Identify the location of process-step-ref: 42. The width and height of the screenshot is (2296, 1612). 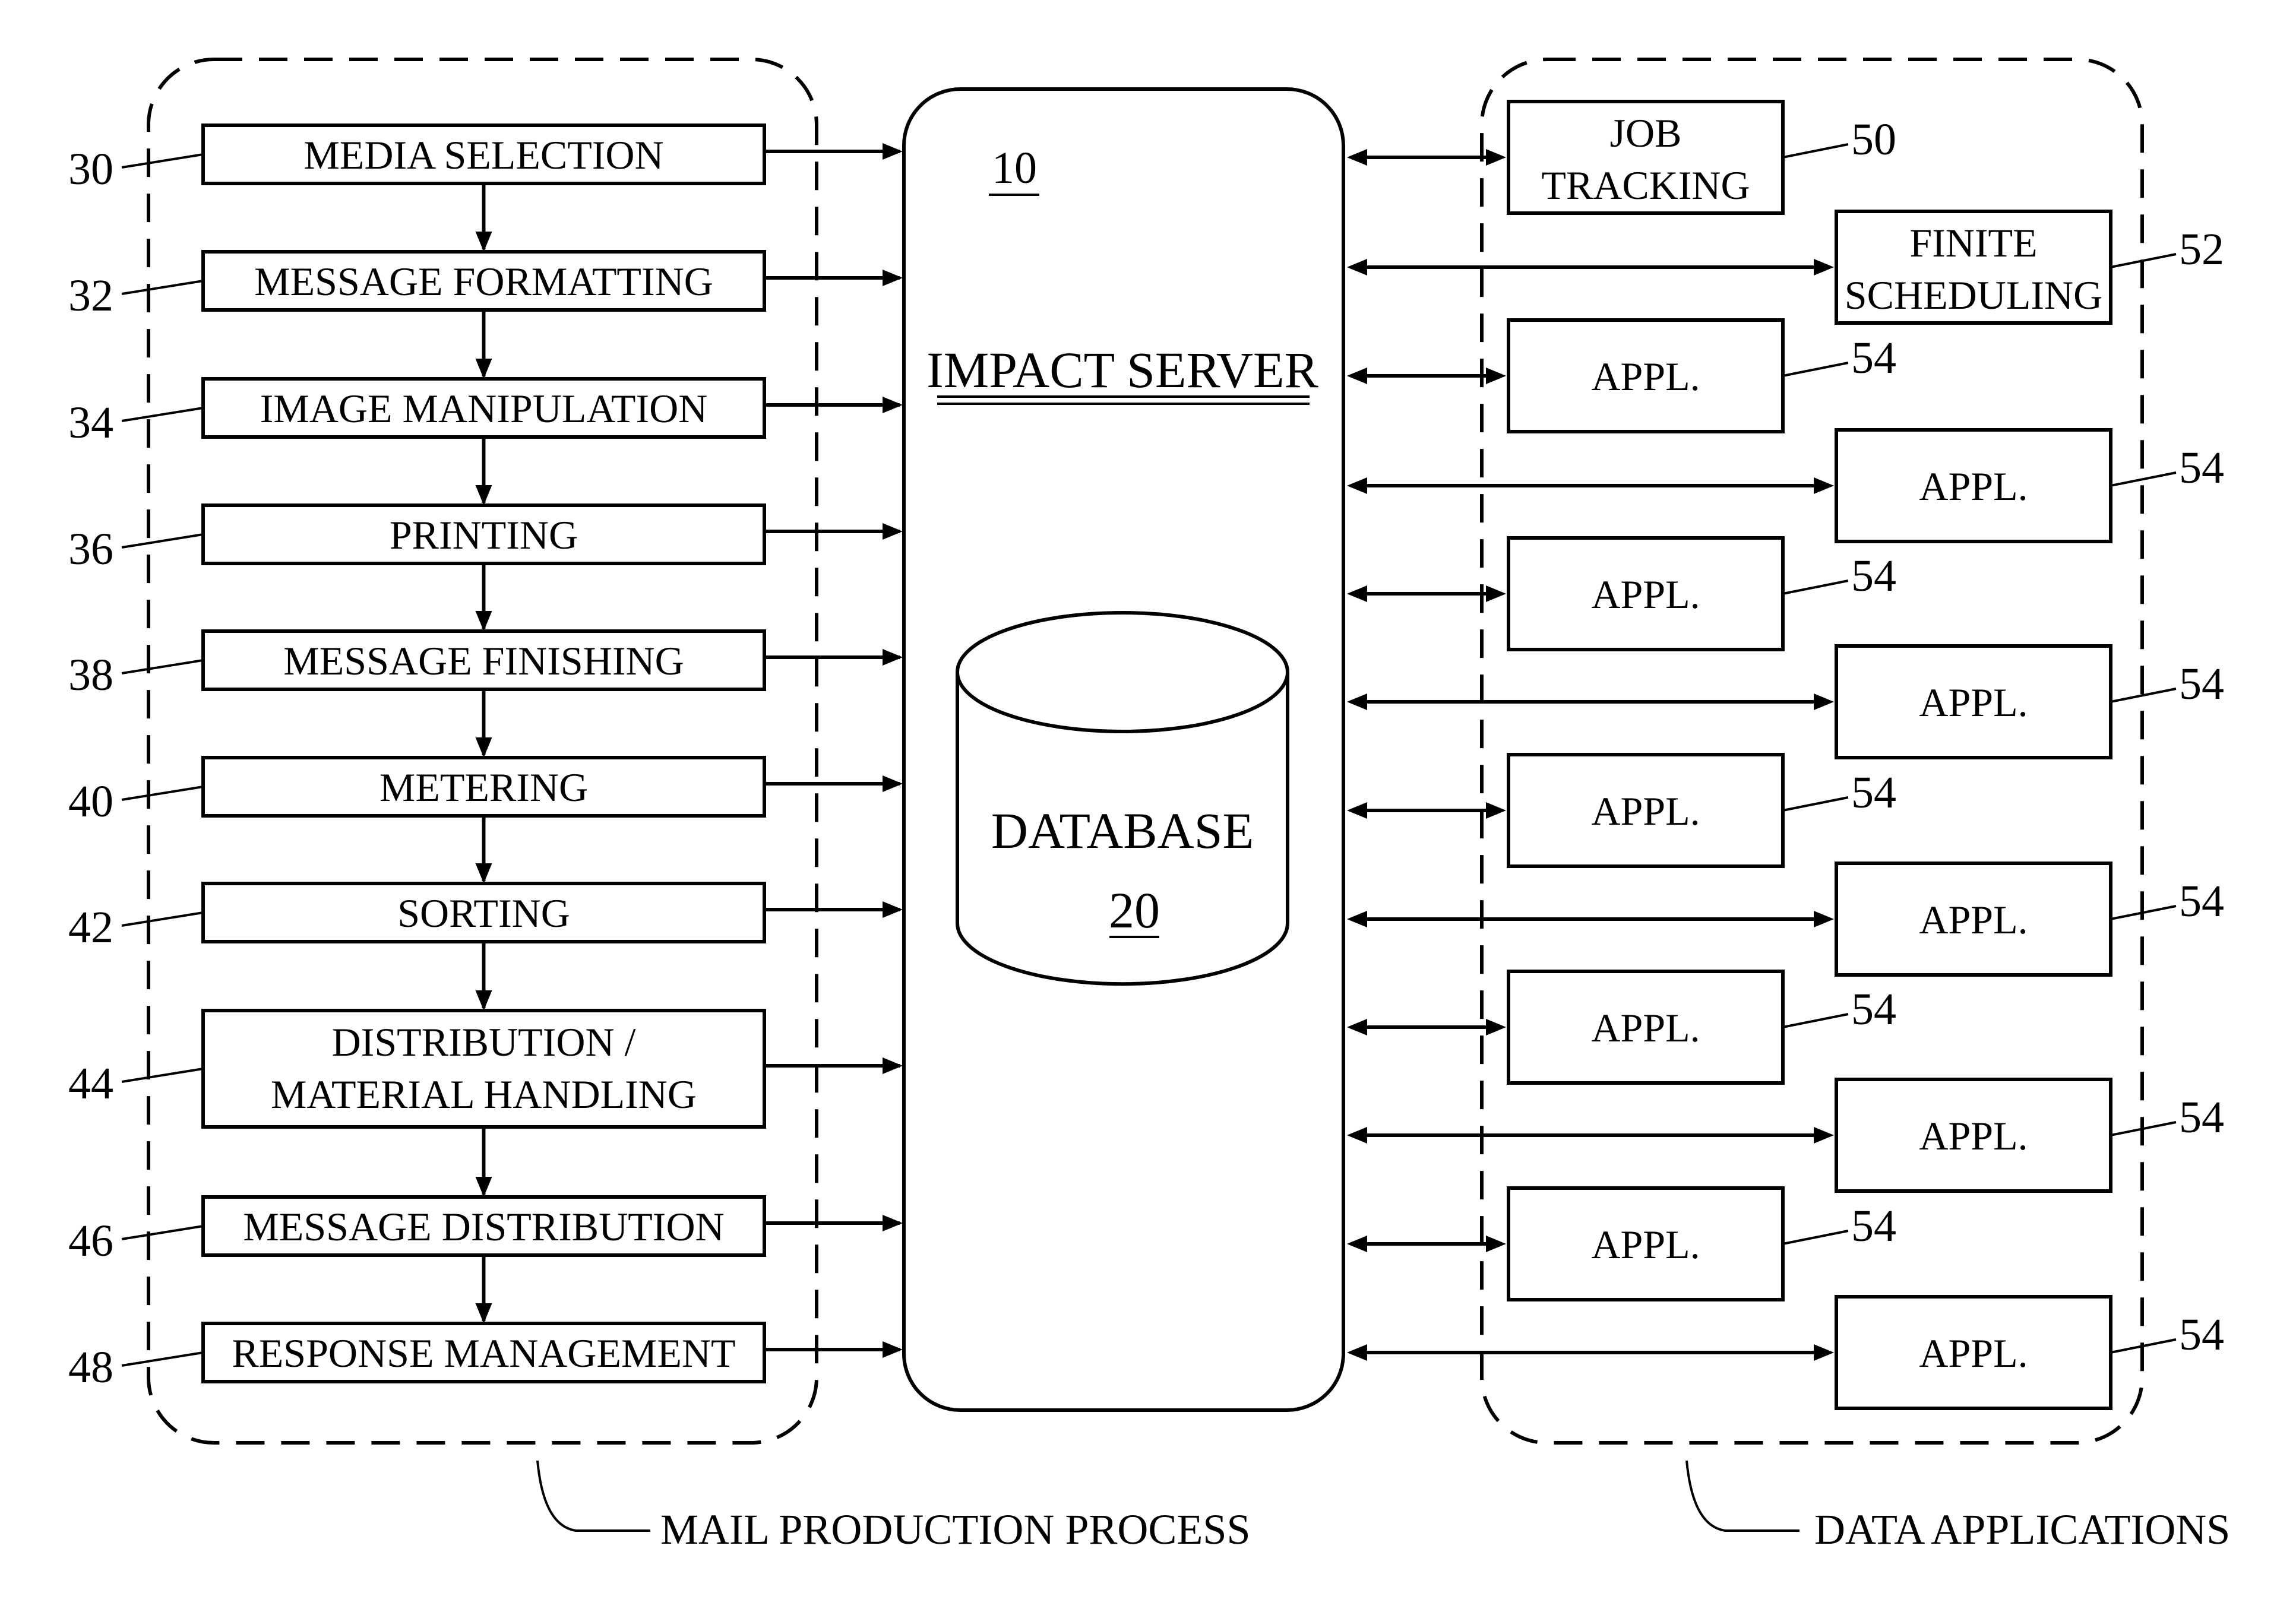
(90, 927).